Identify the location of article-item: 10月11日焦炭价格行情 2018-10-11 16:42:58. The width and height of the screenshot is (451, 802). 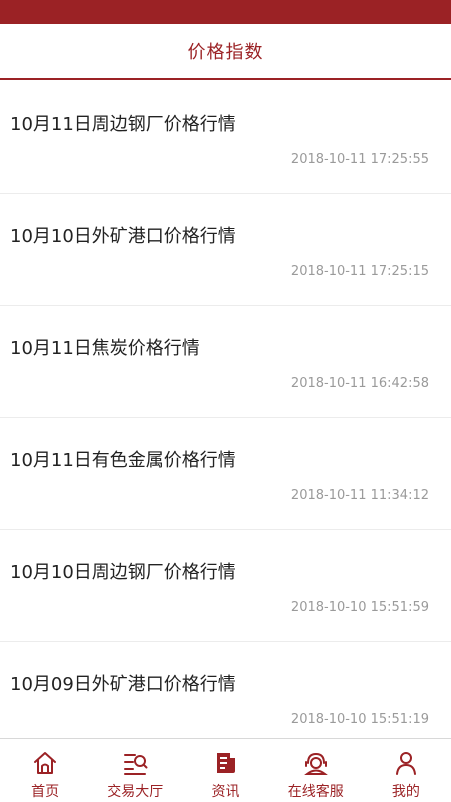
(225, 362).